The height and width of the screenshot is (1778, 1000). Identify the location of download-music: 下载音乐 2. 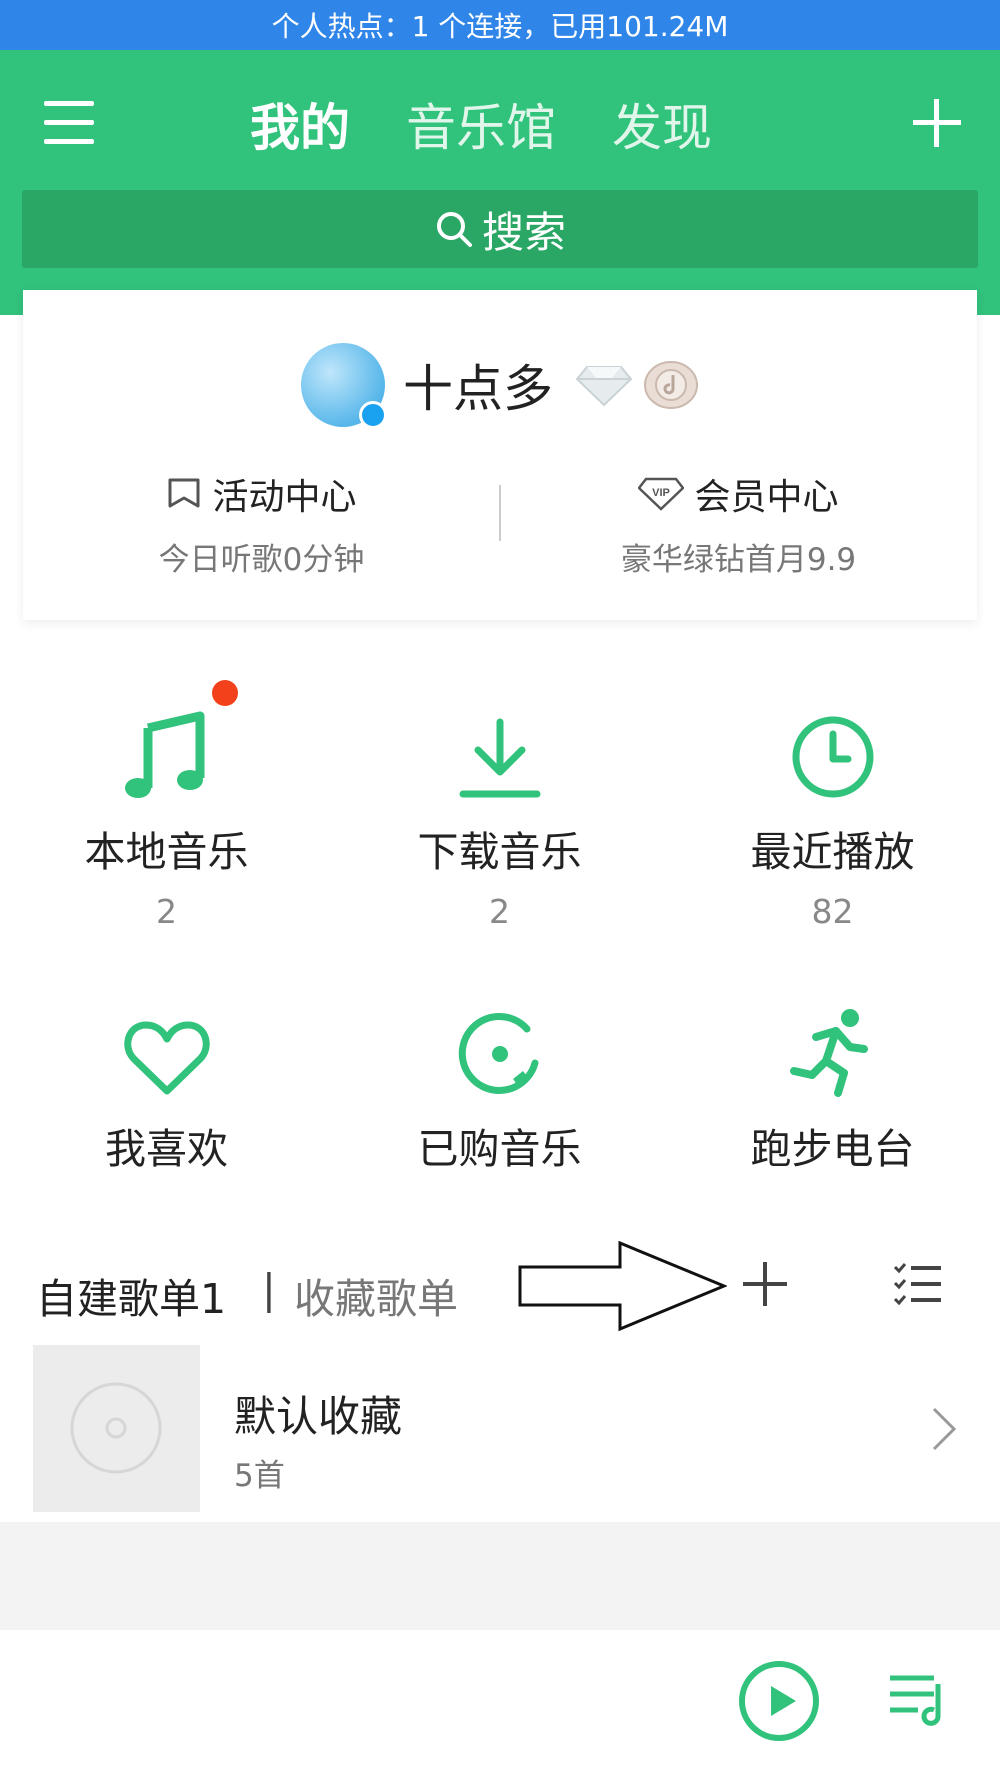
(499, 810).